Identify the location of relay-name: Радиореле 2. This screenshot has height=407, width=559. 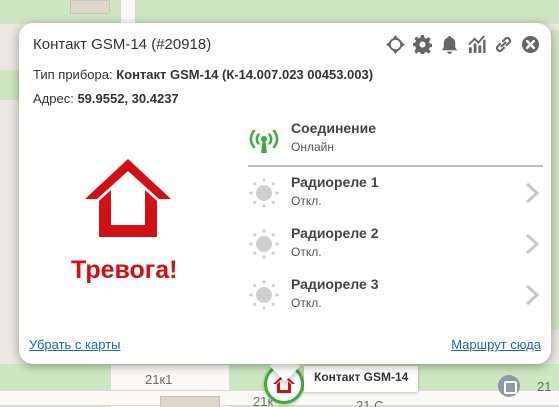
(335, 233).